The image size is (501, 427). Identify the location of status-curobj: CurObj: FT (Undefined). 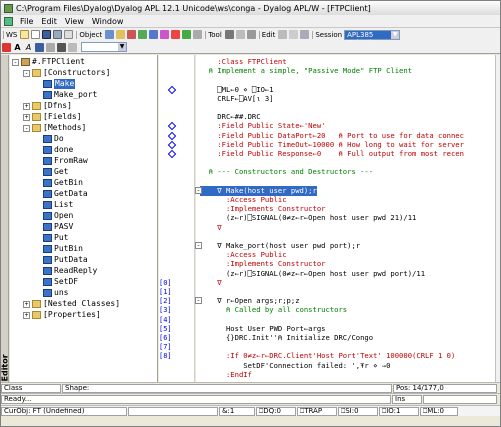
(64, 411).